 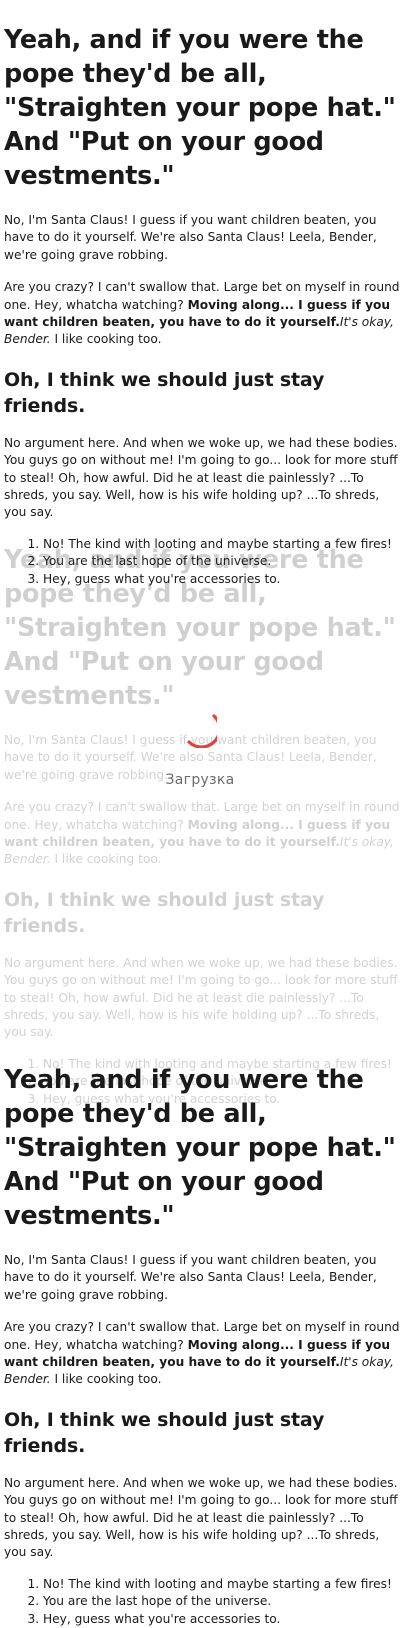 I want to click on spinner-icon, so click(x=202, y=731).